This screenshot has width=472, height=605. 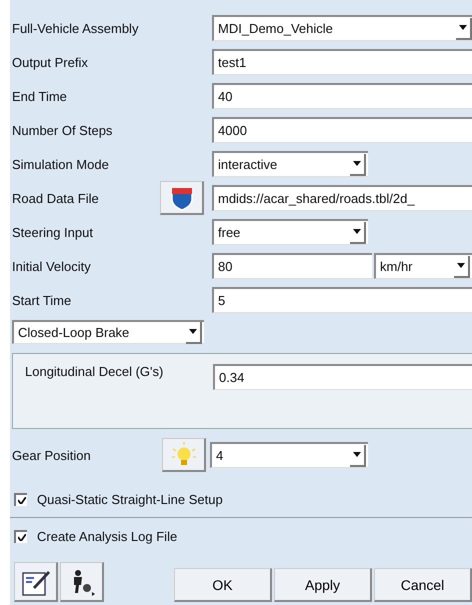 What do you see at coordinates (50, 62) in the screenshot?
I see `field-label: Output Prefix` at bounding box center [50, 62].